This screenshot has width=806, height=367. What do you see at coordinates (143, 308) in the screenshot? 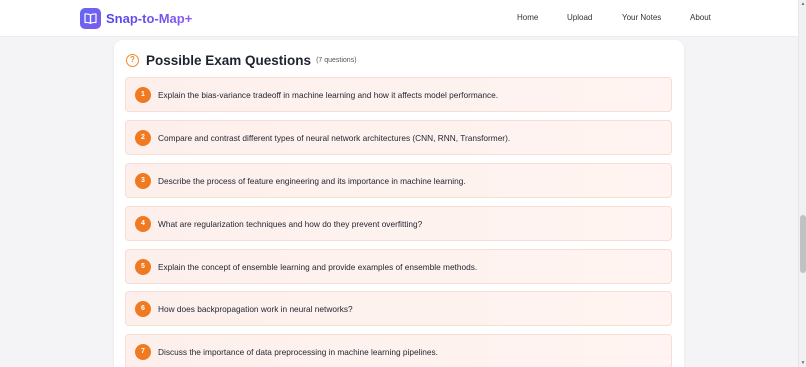
I see `question-number-badge: 6` at bounding box center [143, 308].